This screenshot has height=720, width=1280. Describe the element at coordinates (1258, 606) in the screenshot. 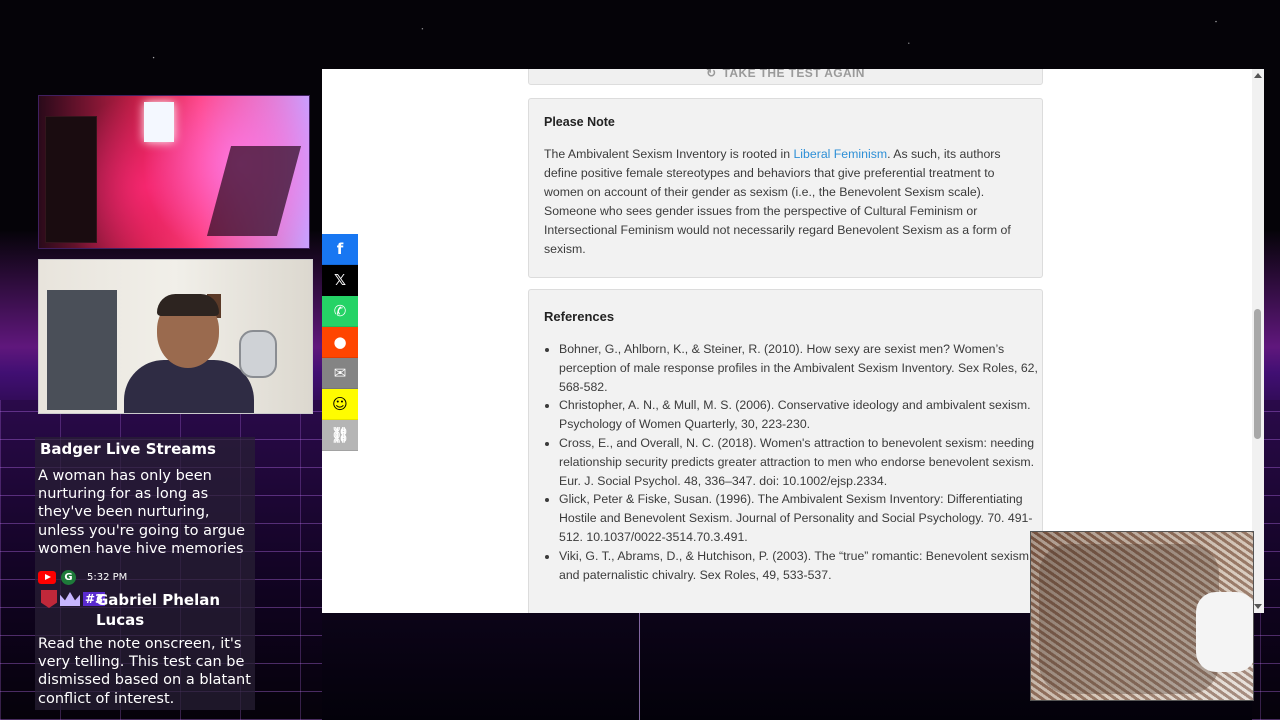

I see `scroll-down-arrow-icon` at that location.